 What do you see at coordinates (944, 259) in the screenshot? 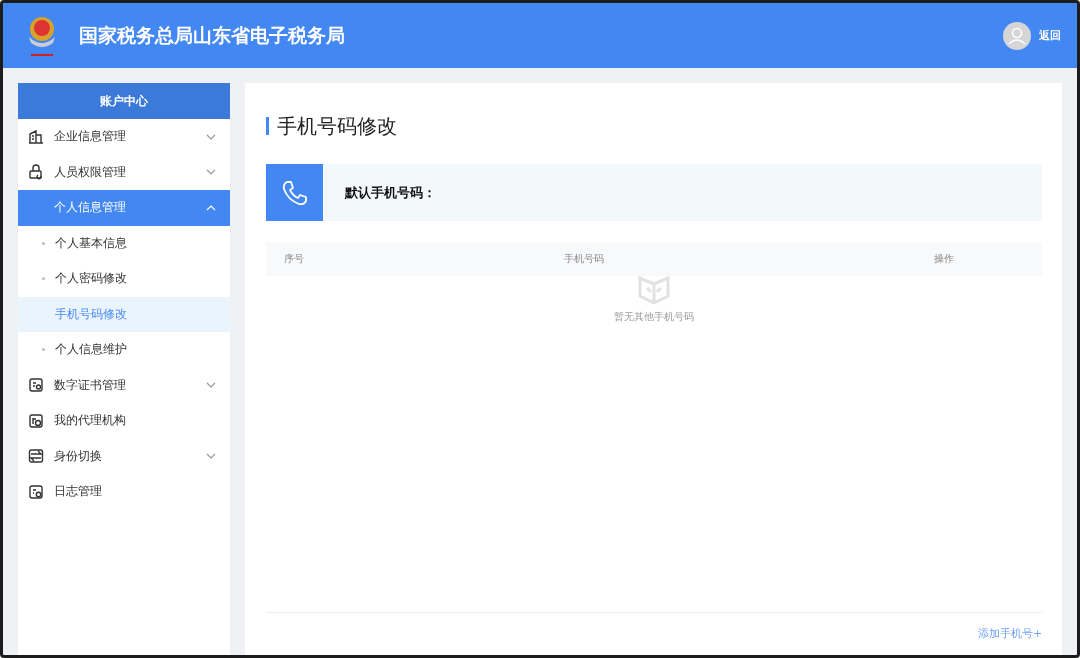
I see `column-header: 操作` at bounding box center [944, 259].